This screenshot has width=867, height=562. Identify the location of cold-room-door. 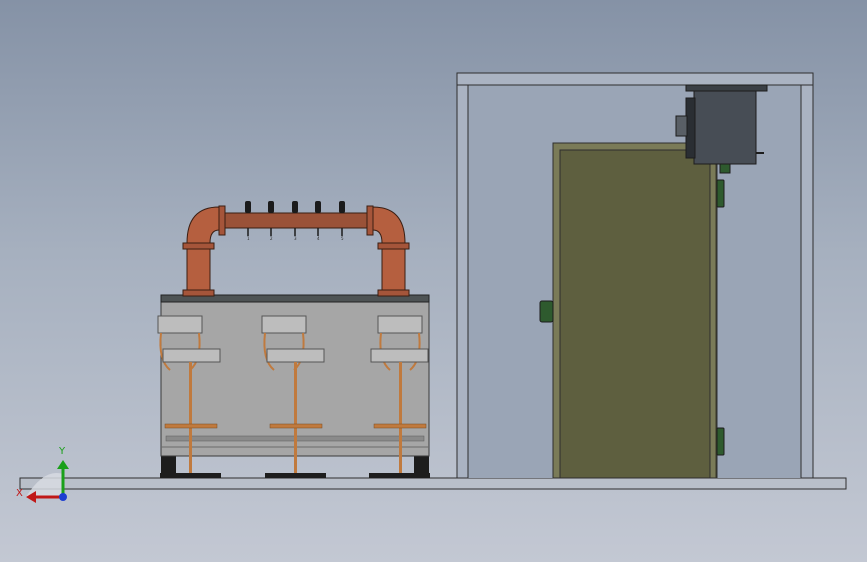
(632, 310).